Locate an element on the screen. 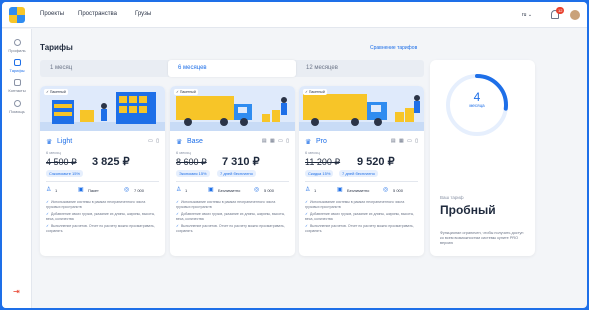 This screenshot has width=589, height=310. page-title: Тарифы is located at coordinates (56, 47).